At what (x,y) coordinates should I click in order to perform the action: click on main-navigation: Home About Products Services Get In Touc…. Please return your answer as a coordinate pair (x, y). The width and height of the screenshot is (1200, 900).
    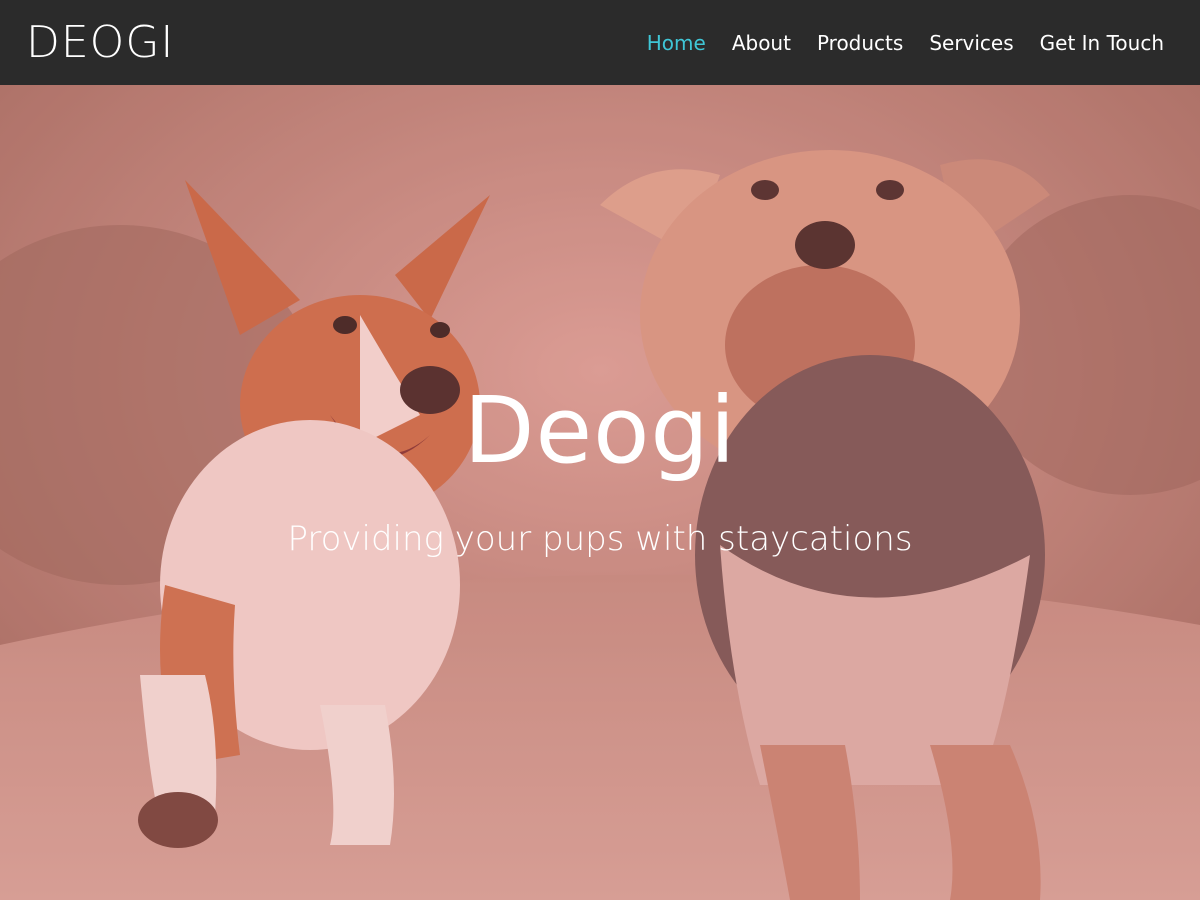
    Looking at the image, I should click on (905, 43).